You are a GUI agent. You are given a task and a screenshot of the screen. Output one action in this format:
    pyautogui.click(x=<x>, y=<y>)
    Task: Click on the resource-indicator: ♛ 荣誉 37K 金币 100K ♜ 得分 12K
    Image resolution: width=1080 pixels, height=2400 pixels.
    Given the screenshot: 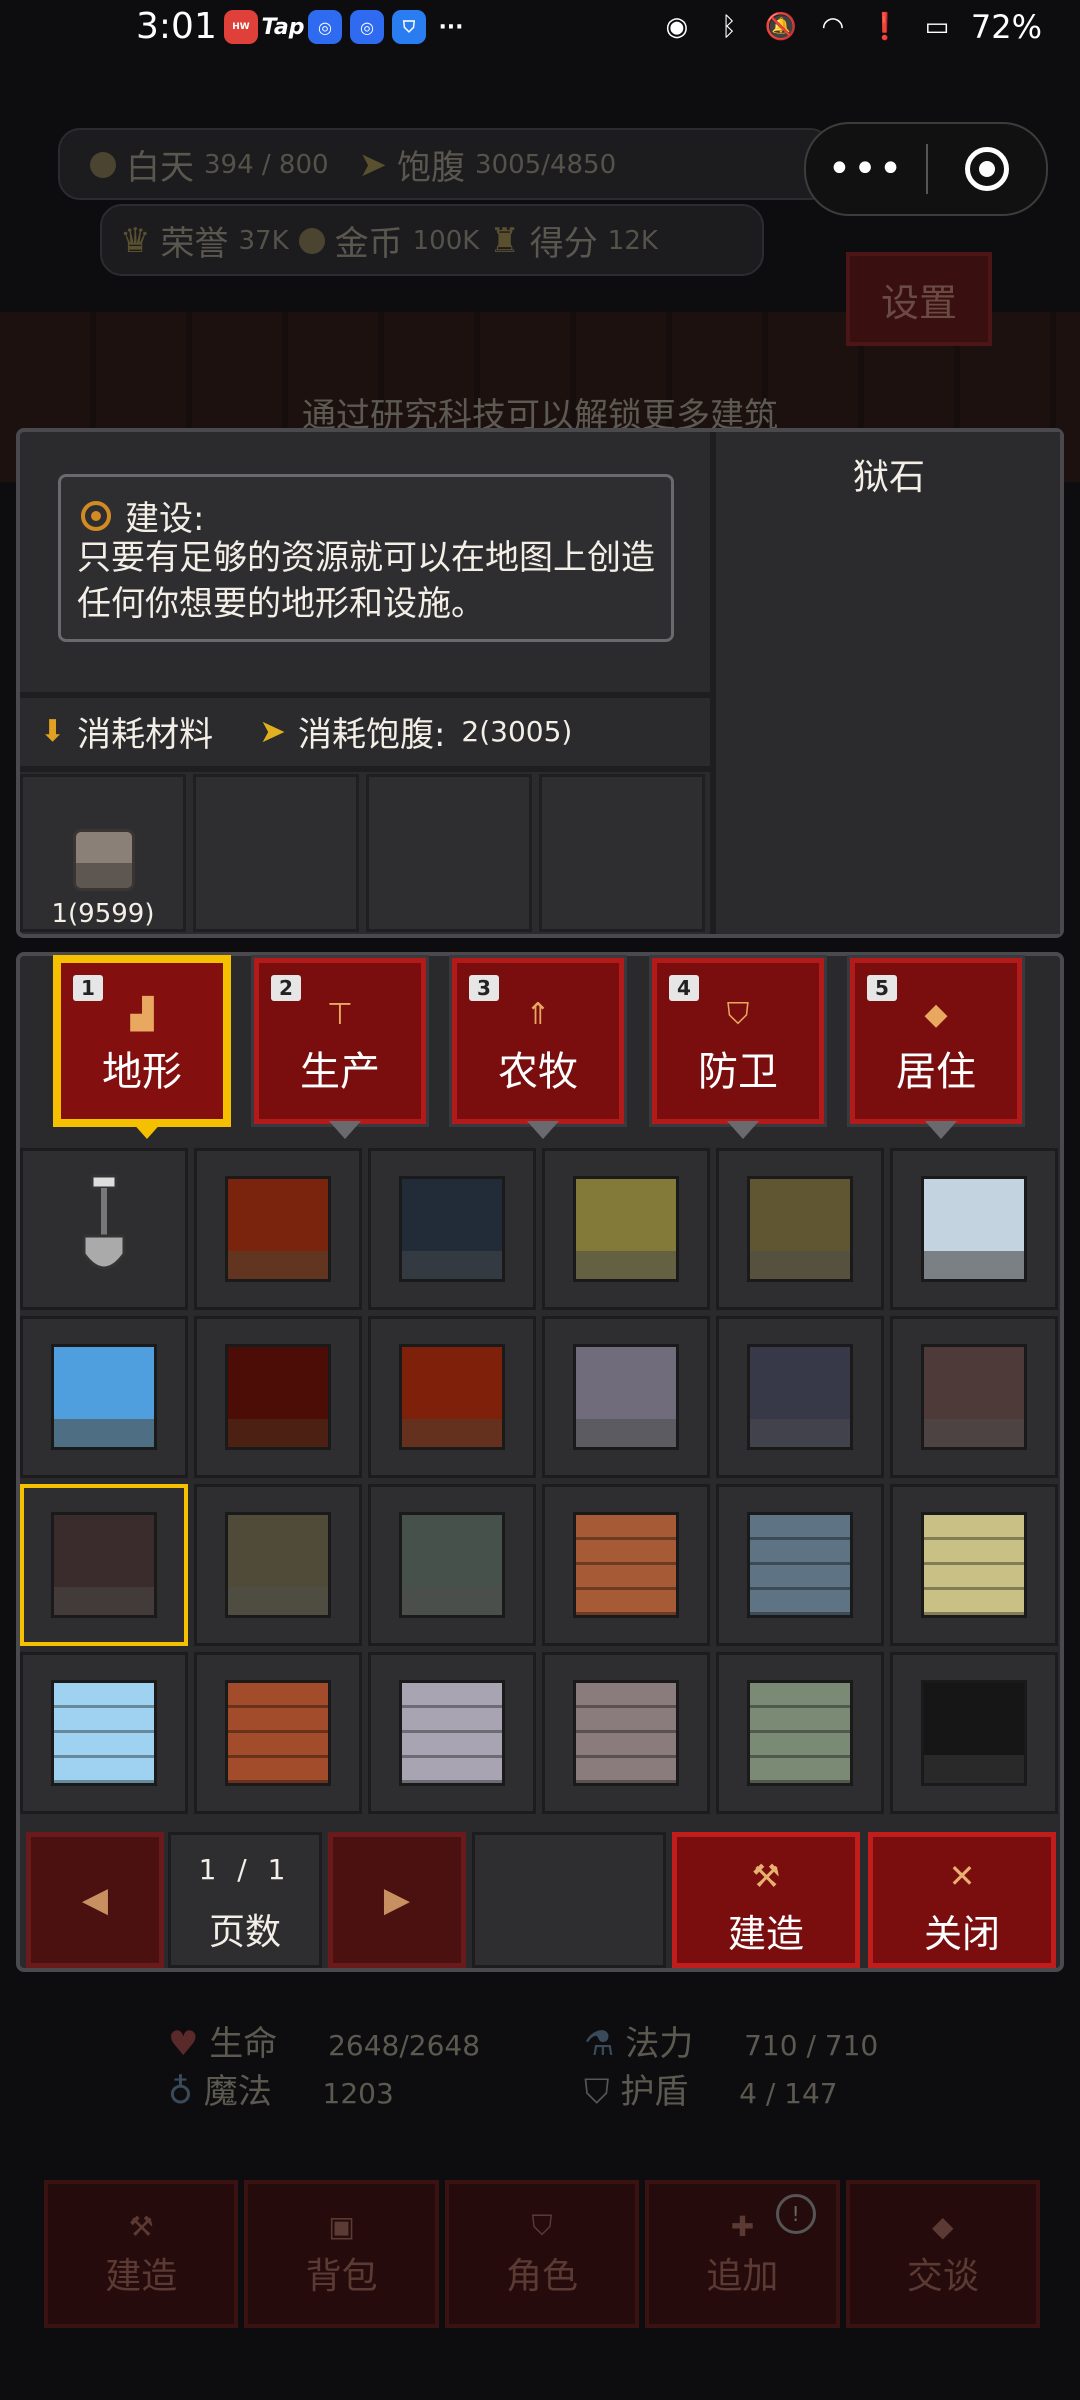 What is the action you would take?
    pyautogui.click(x=389, y=240)
    